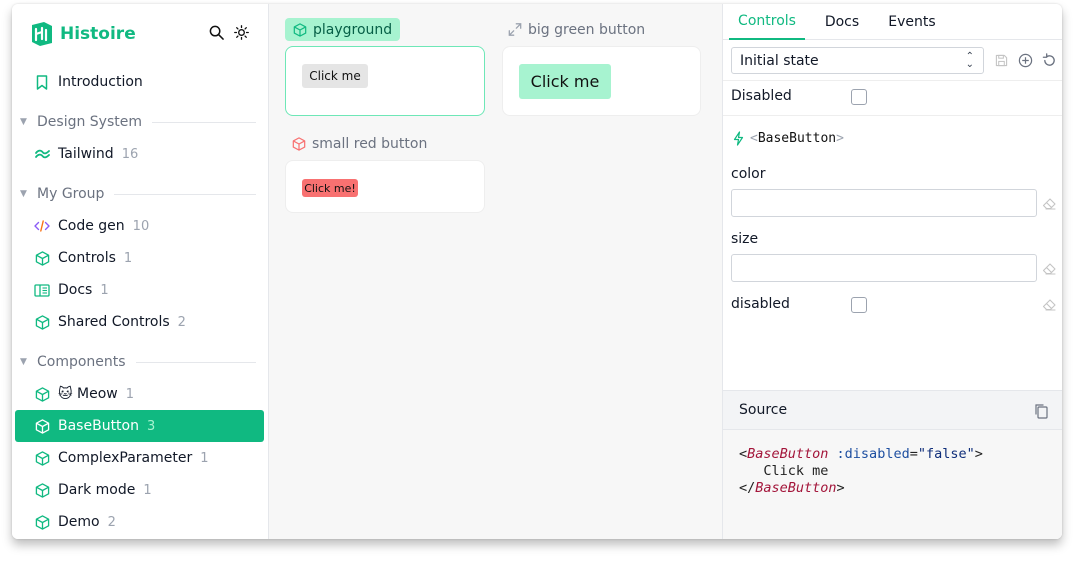  I want to click on save-icon, so click(1001, 60).